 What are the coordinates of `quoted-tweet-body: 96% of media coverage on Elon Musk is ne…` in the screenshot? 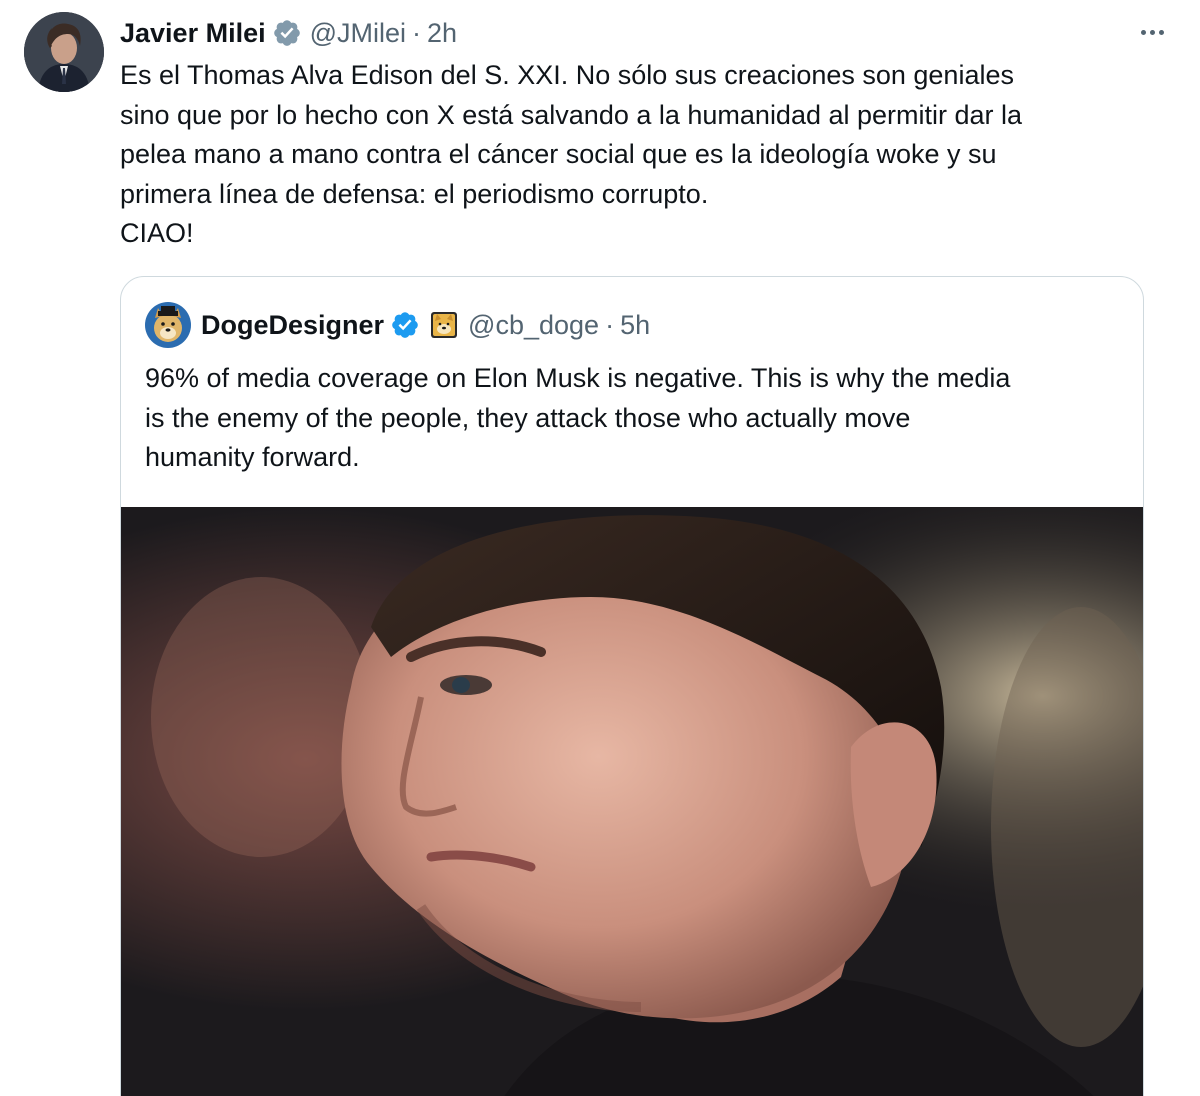 It's located at (635, 418).